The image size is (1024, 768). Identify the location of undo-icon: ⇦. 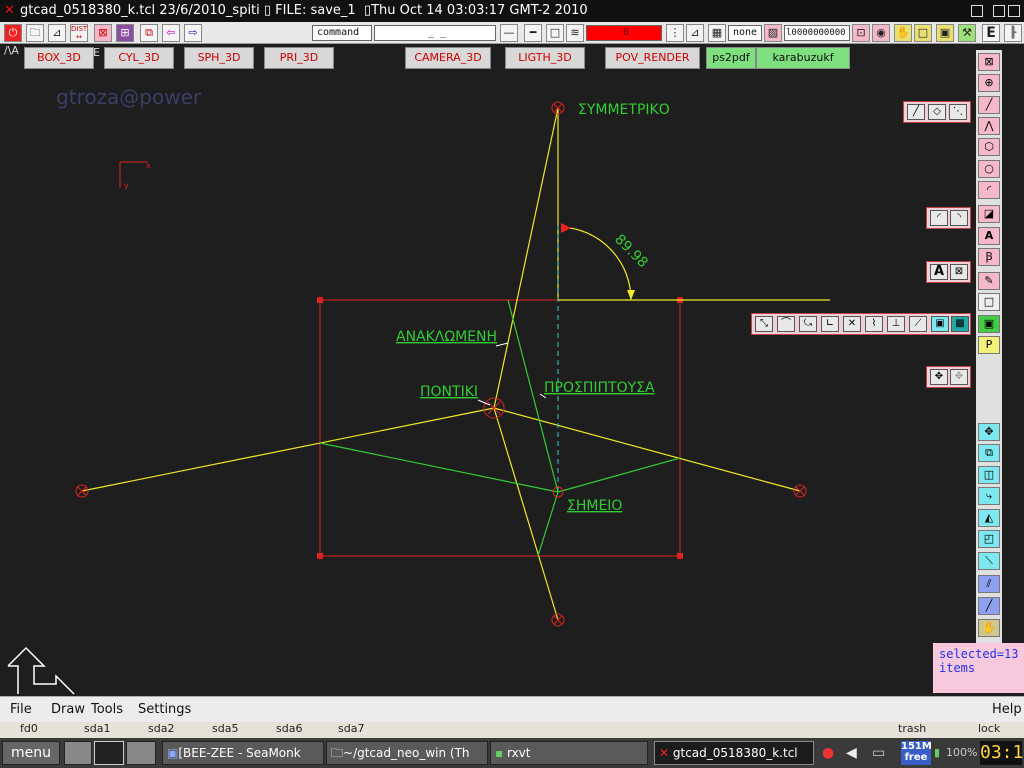
(171, 33).